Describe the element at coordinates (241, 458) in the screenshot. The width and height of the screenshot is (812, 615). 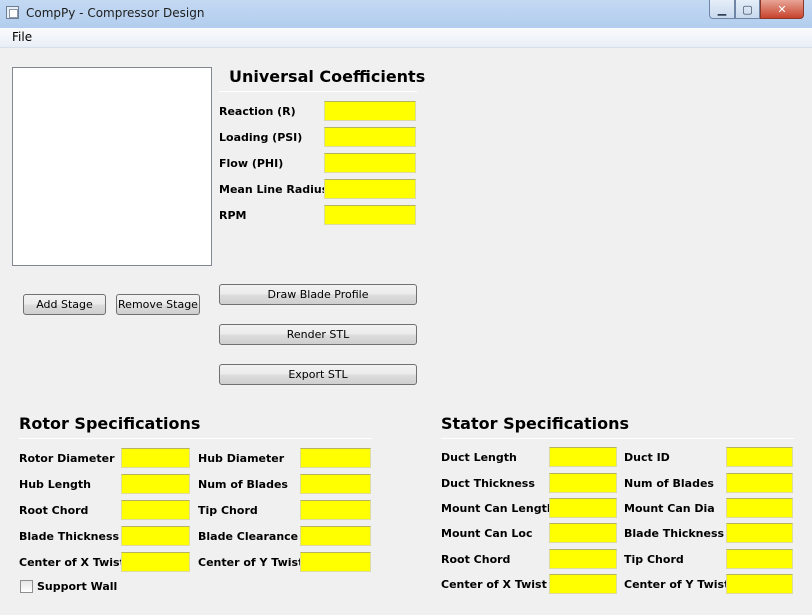
I see `hub-diameter-label: Hub Diameter` at that location.